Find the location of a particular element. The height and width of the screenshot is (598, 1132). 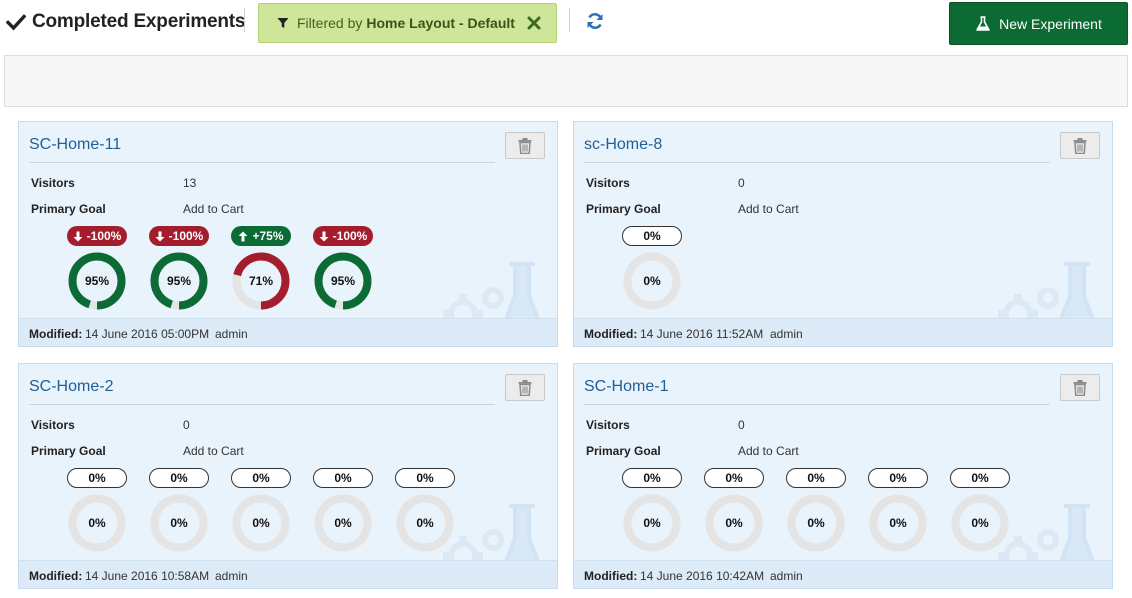

experiment-name-link: sc-Home-8 is located at coordinates (623, 145).